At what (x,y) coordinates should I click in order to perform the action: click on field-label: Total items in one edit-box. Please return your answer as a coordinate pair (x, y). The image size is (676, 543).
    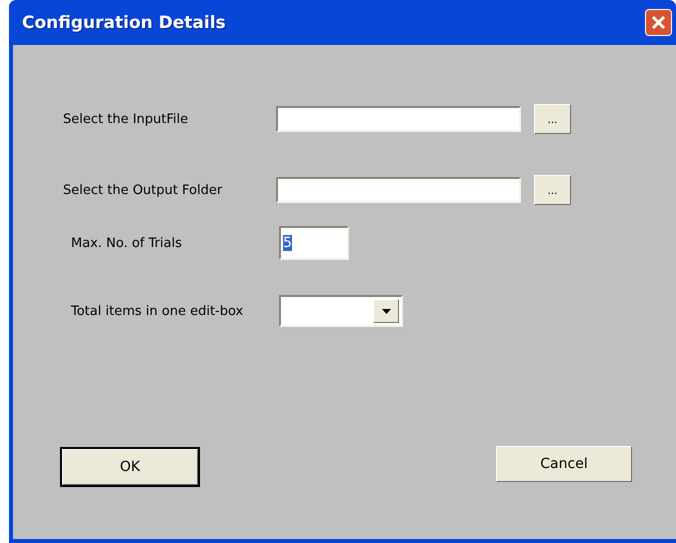
    Looking at the image, I should click on (157, 311).